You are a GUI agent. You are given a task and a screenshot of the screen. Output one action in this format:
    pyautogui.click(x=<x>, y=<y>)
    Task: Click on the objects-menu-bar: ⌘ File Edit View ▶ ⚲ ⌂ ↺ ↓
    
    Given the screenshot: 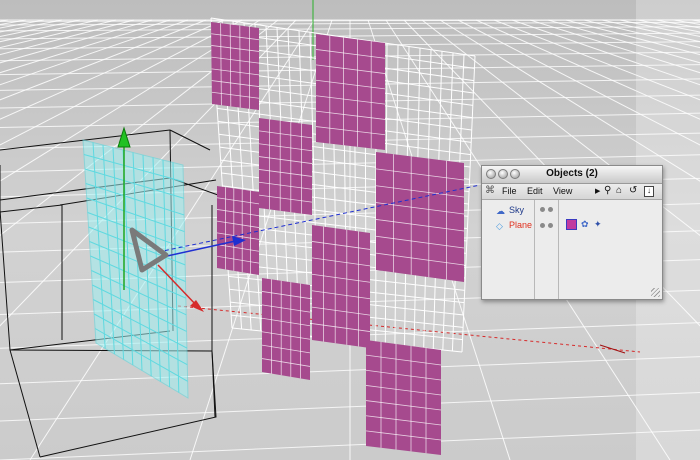 What is the action you would take?
    pyautogui.click(x=572, y=192)
    